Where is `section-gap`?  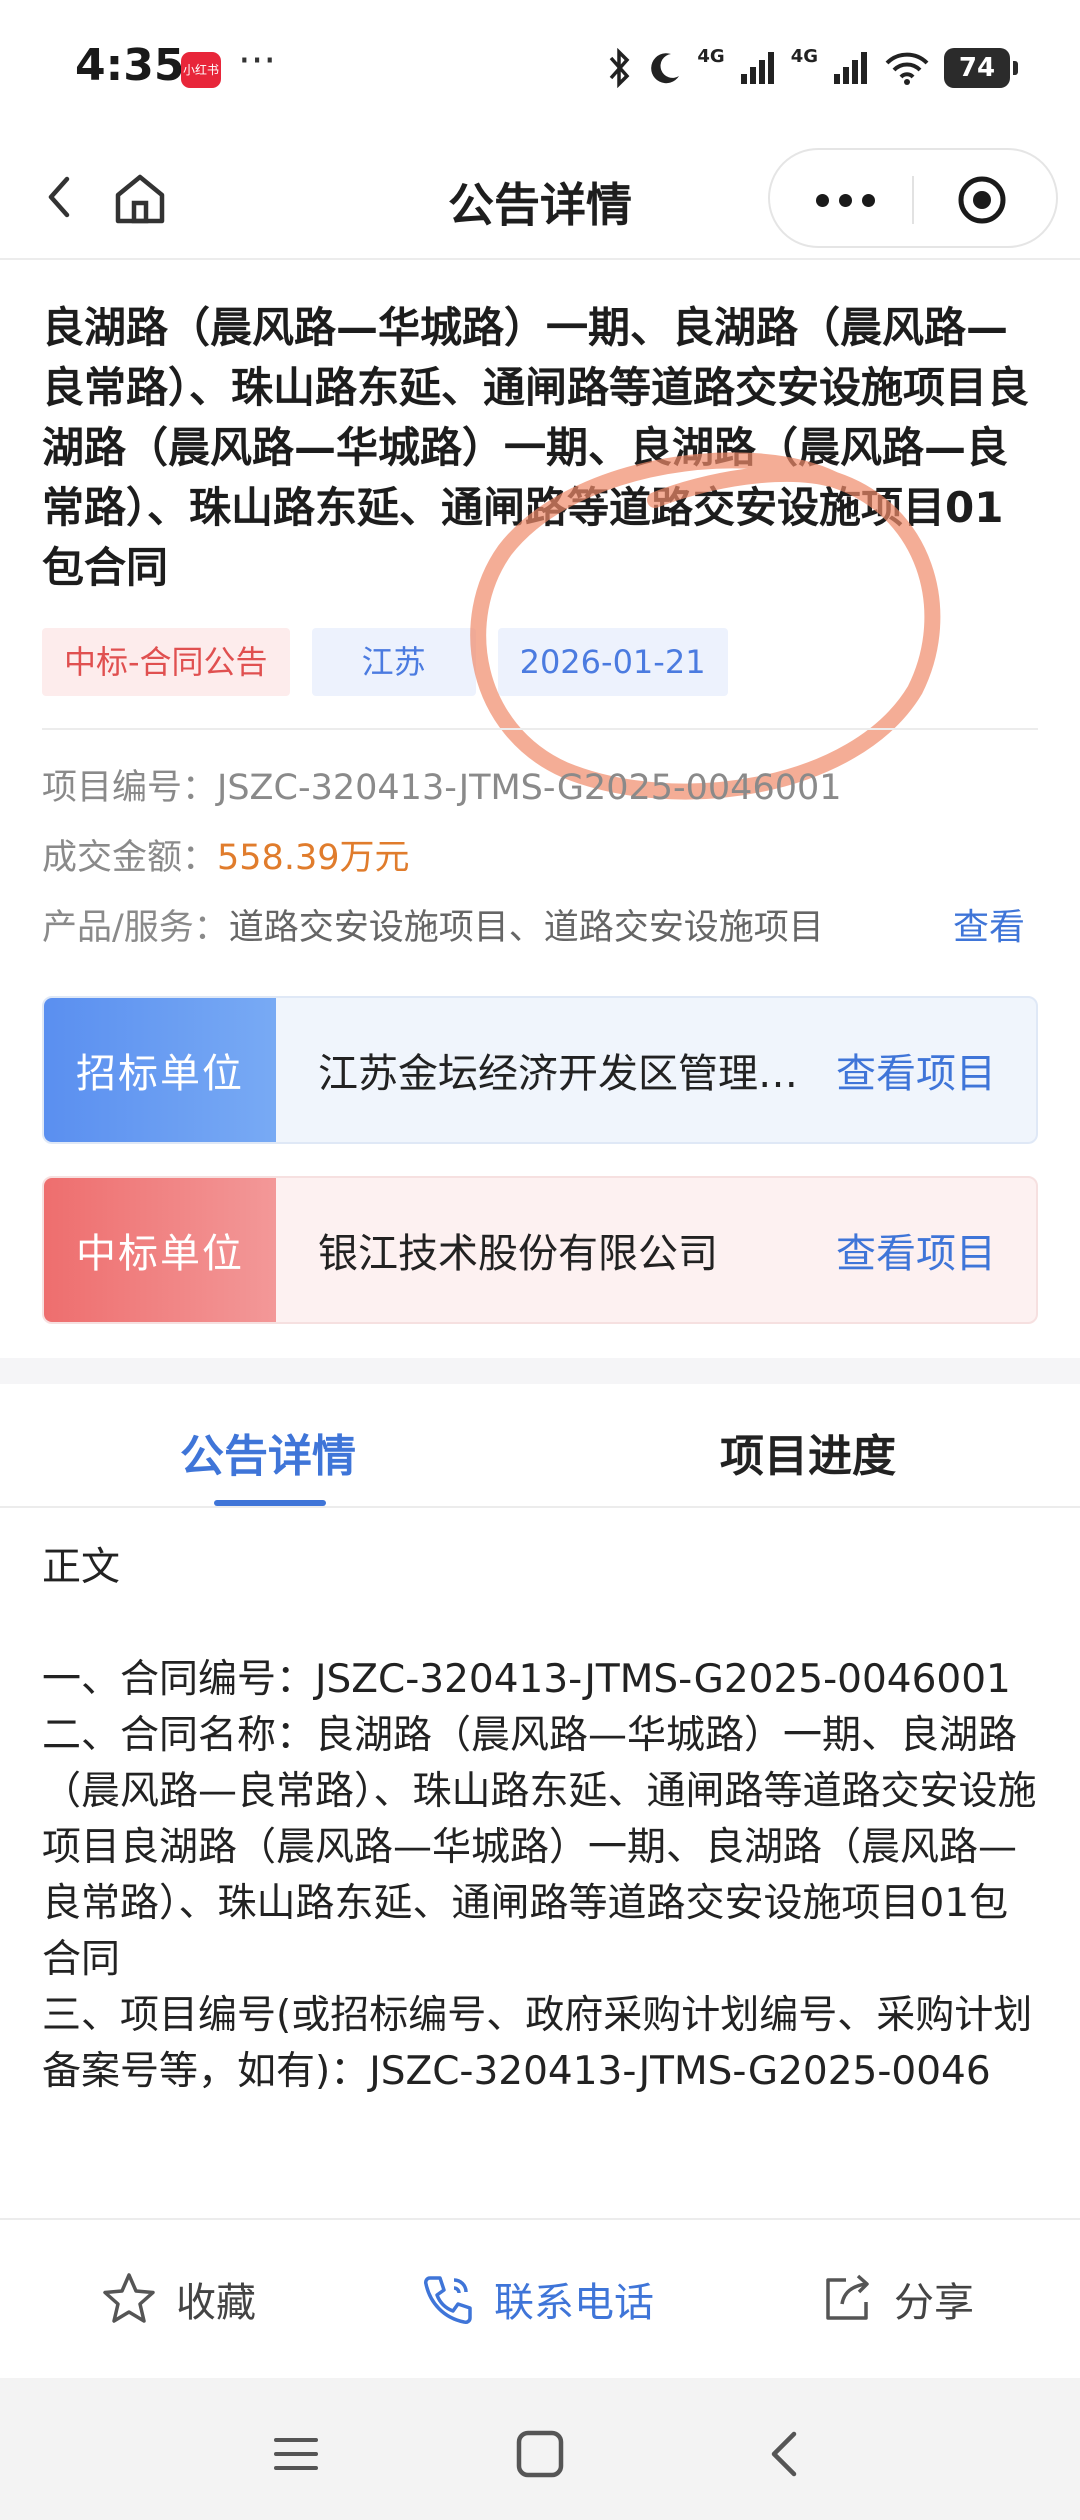
section-gap is located at coordinates (540, 1371).